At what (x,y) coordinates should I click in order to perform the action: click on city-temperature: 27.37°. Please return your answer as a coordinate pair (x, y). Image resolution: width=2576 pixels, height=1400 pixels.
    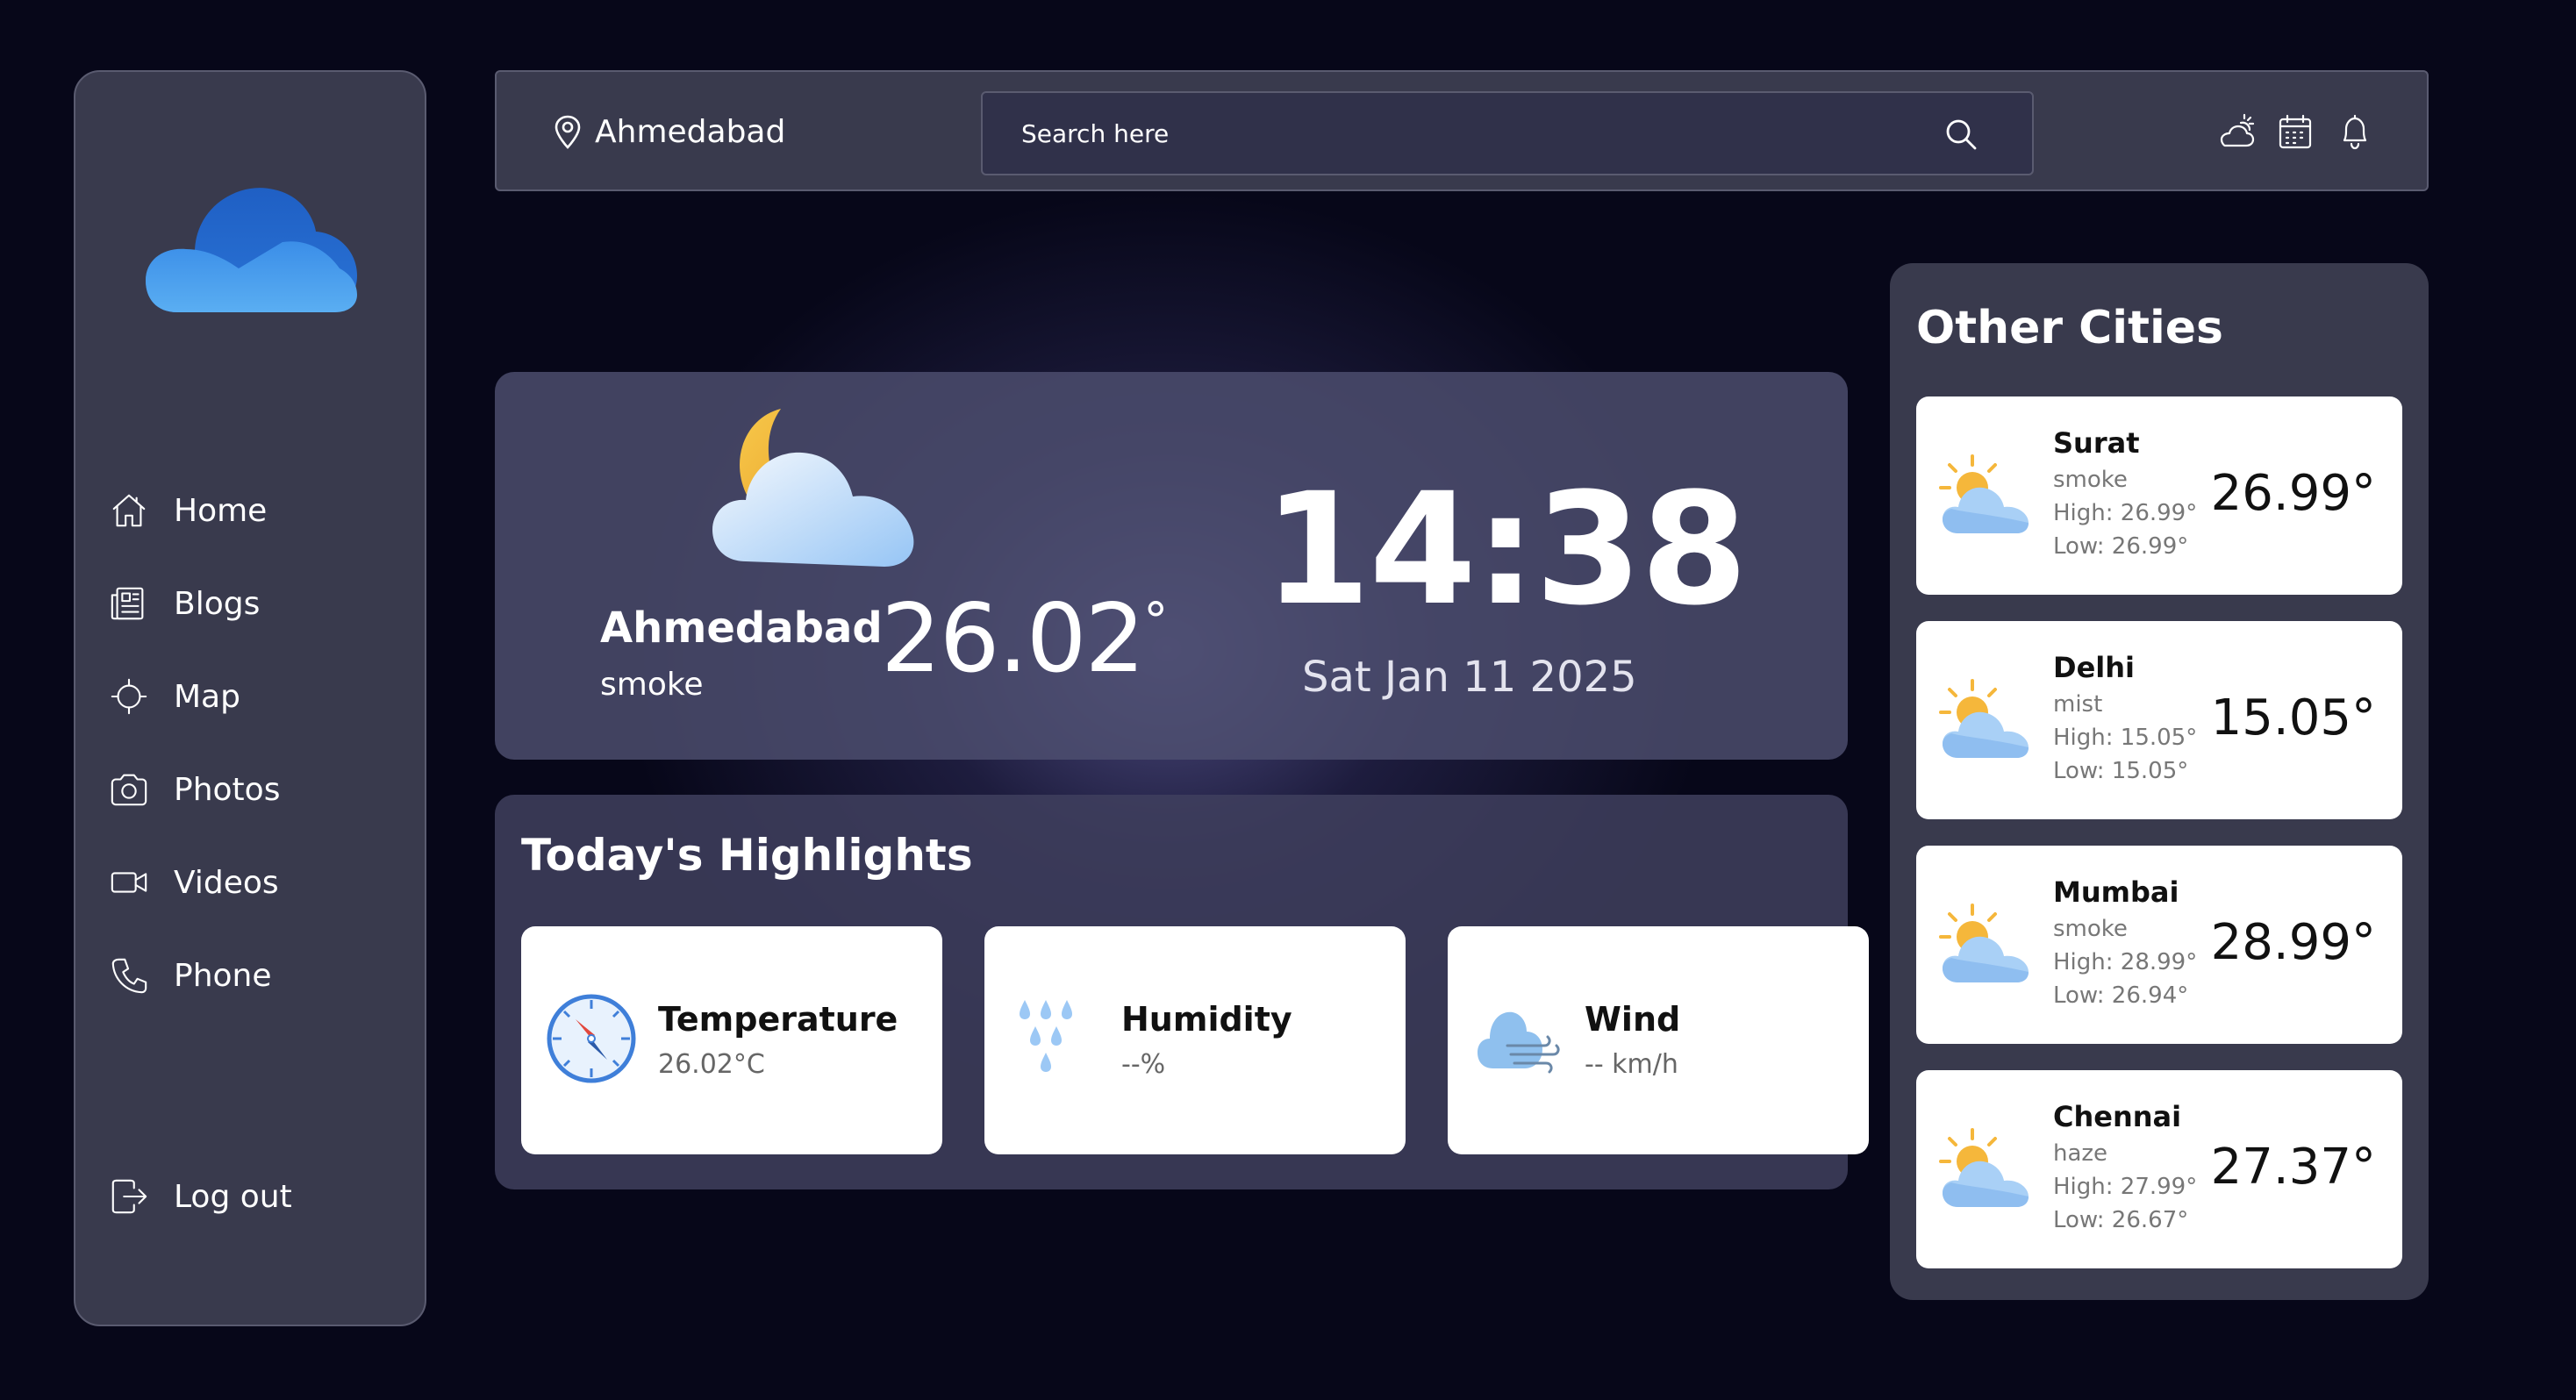
    Looking at the image, I should click on (2293, 1167).